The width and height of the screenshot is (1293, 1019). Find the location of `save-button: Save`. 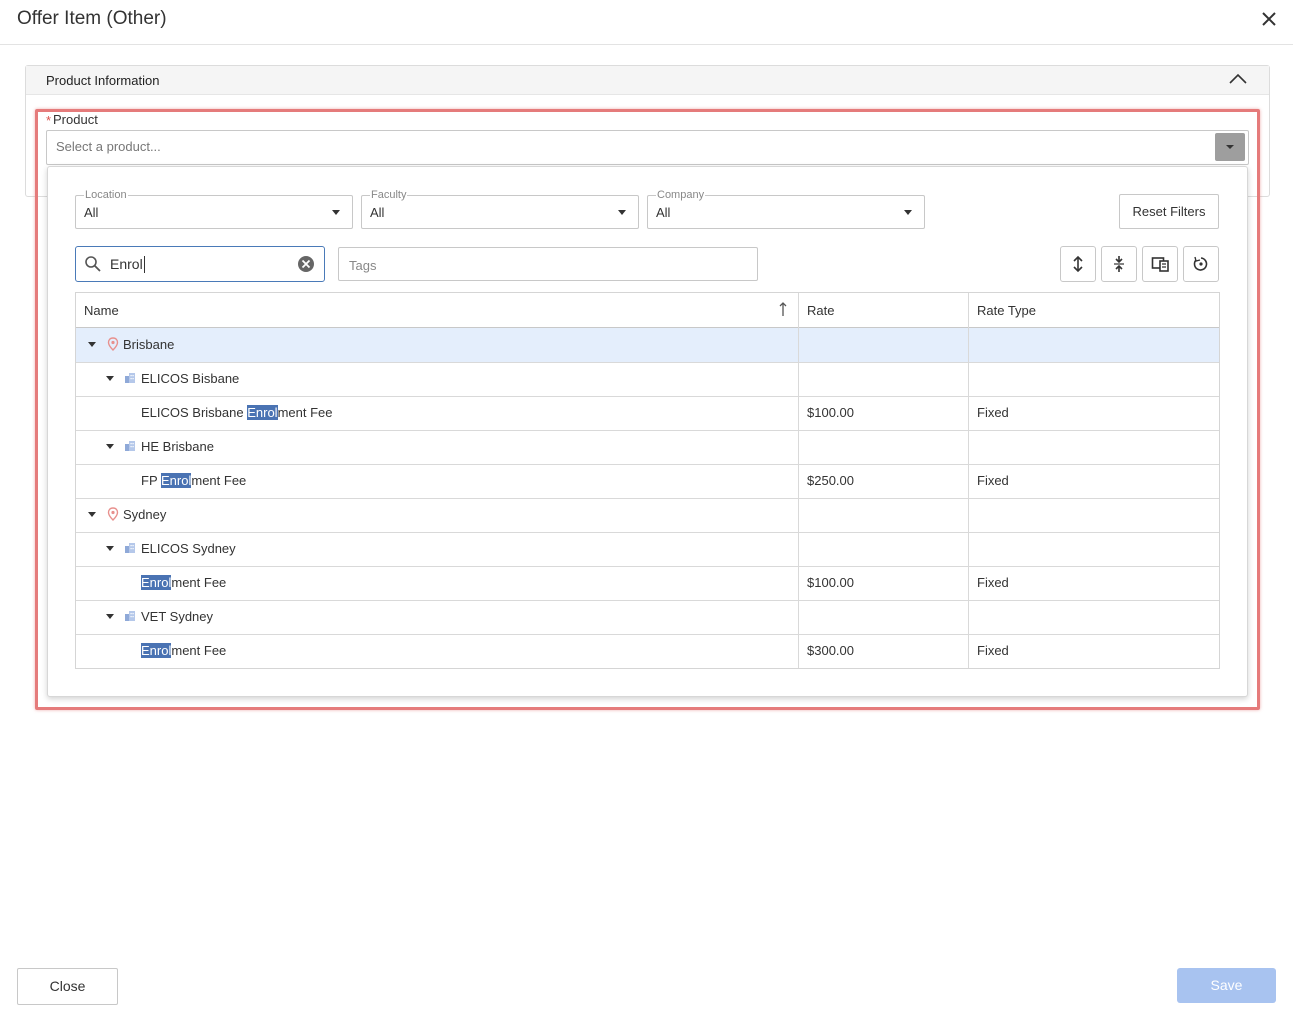

save-button: Save is located at coordinates (1226, 985).